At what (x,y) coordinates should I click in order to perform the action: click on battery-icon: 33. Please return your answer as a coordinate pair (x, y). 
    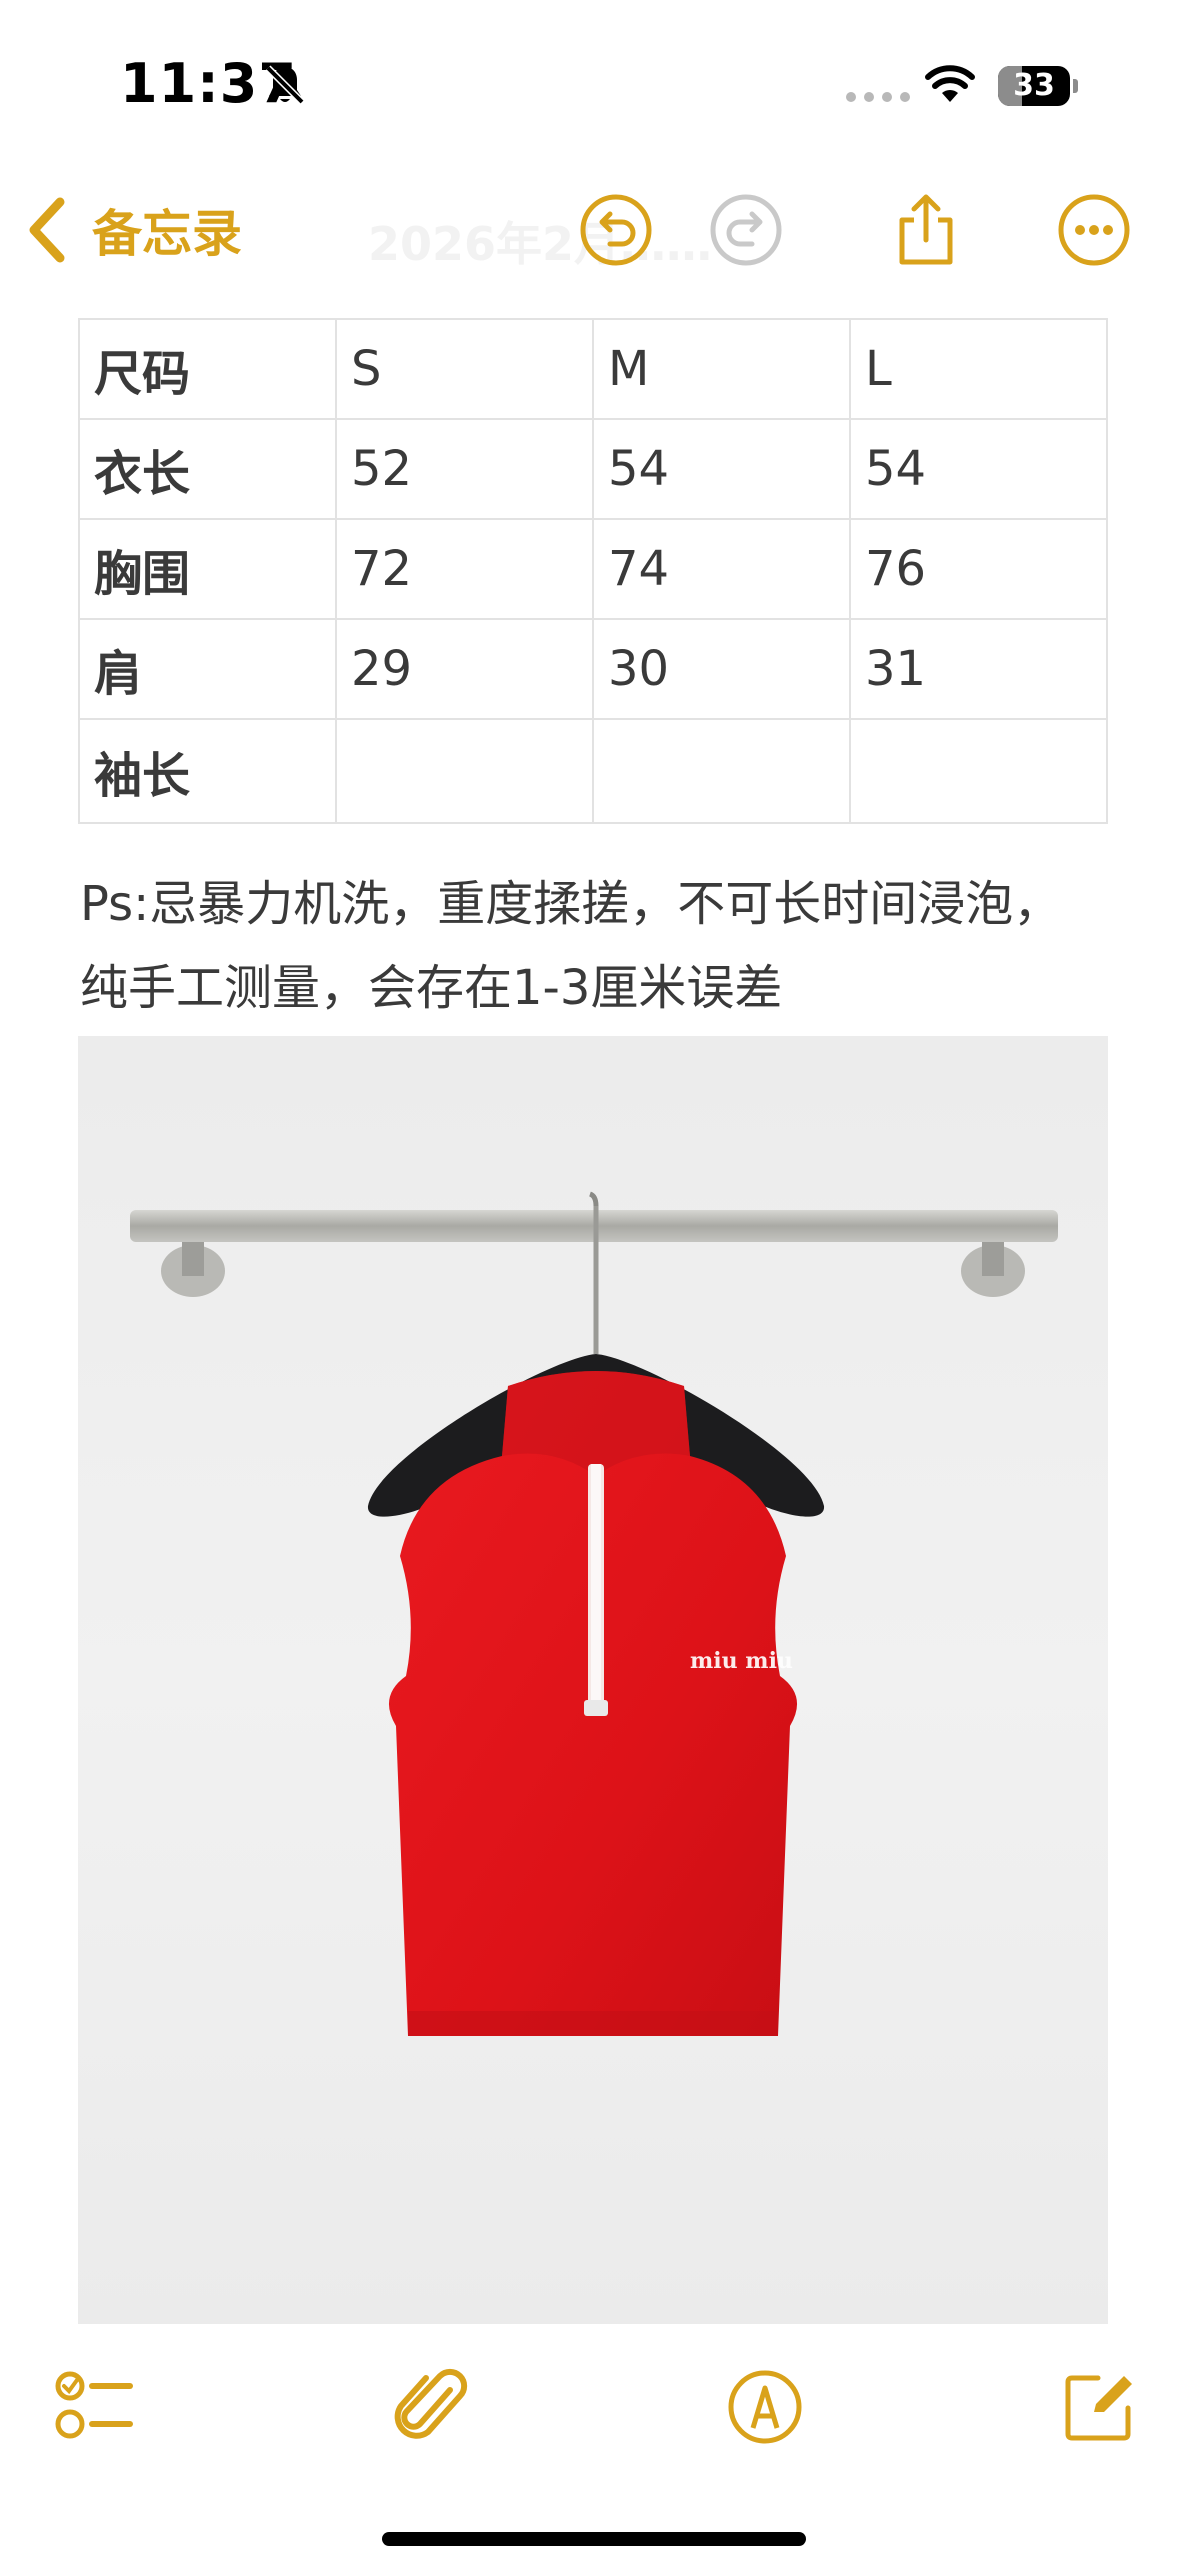
    Looking at the image, I should click on (1038, 86).